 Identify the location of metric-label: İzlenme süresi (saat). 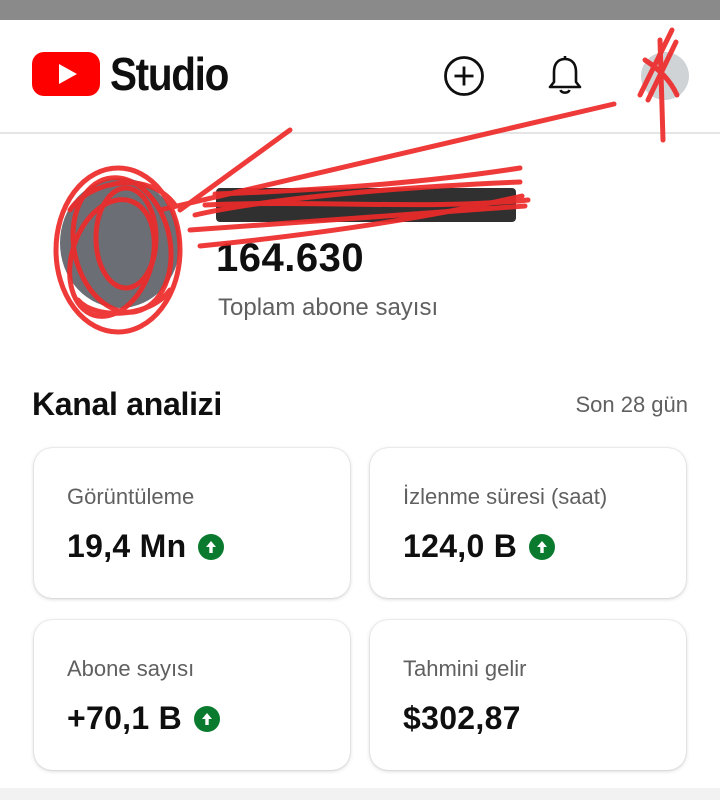
(505, 496).